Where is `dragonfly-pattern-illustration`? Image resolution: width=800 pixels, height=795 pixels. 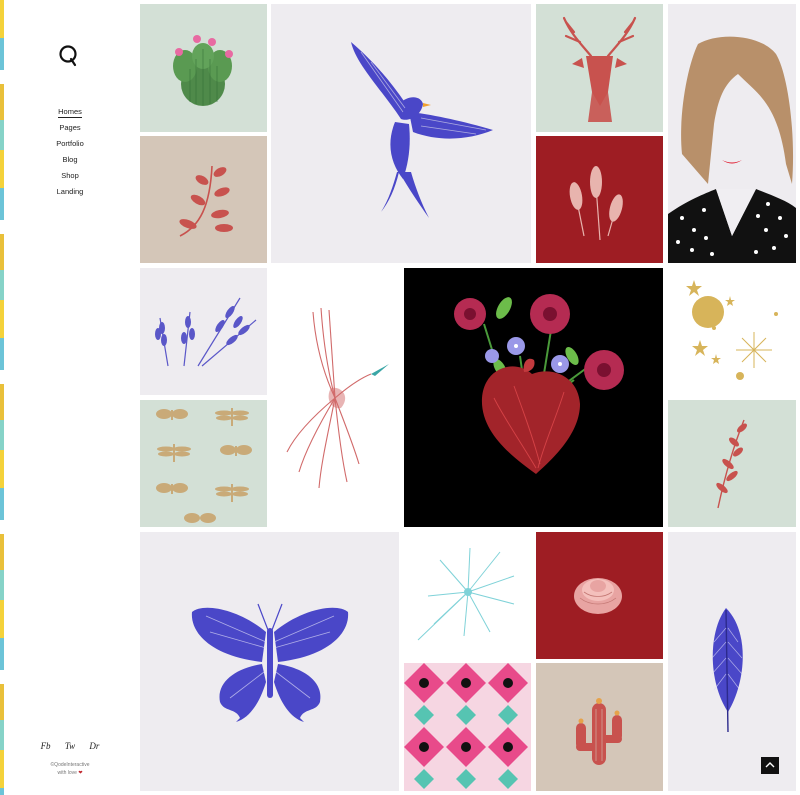 dragonfly-pattern-illustration is located at coordinates (204, 465).